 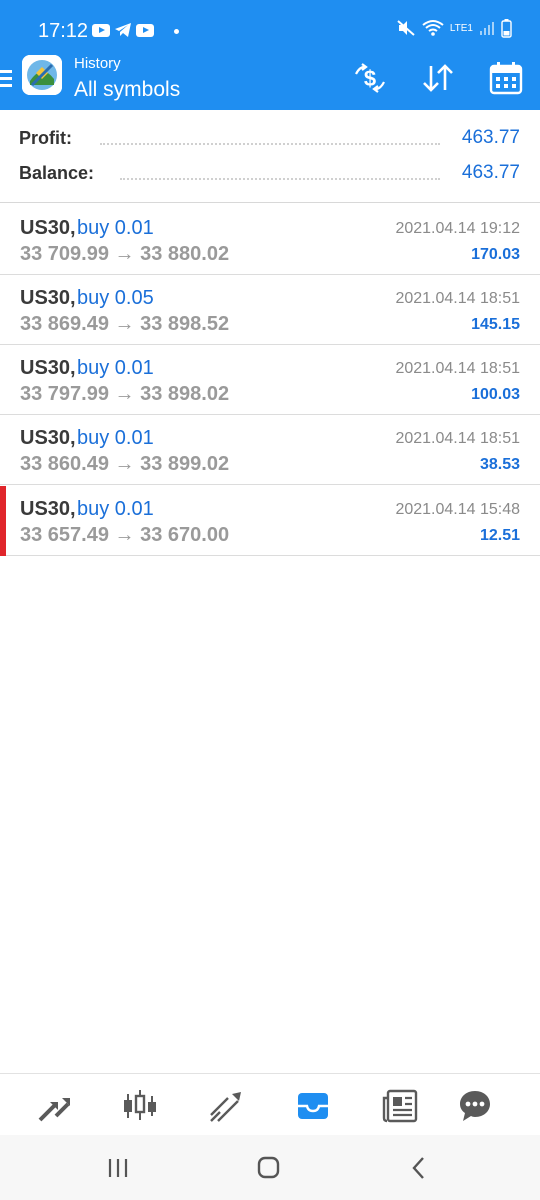 I want to click on candlestick-icon, so click(x=140, y=1106).